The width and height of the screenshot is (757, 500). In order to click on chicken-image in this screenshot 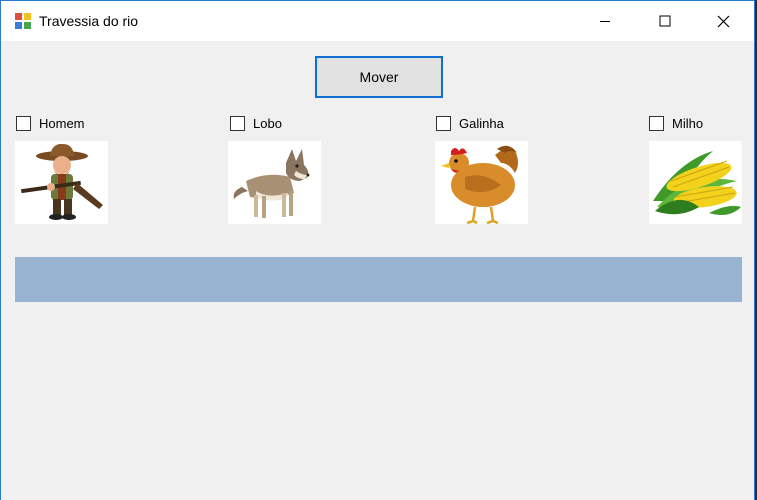, I will do `click(481, 183)`.